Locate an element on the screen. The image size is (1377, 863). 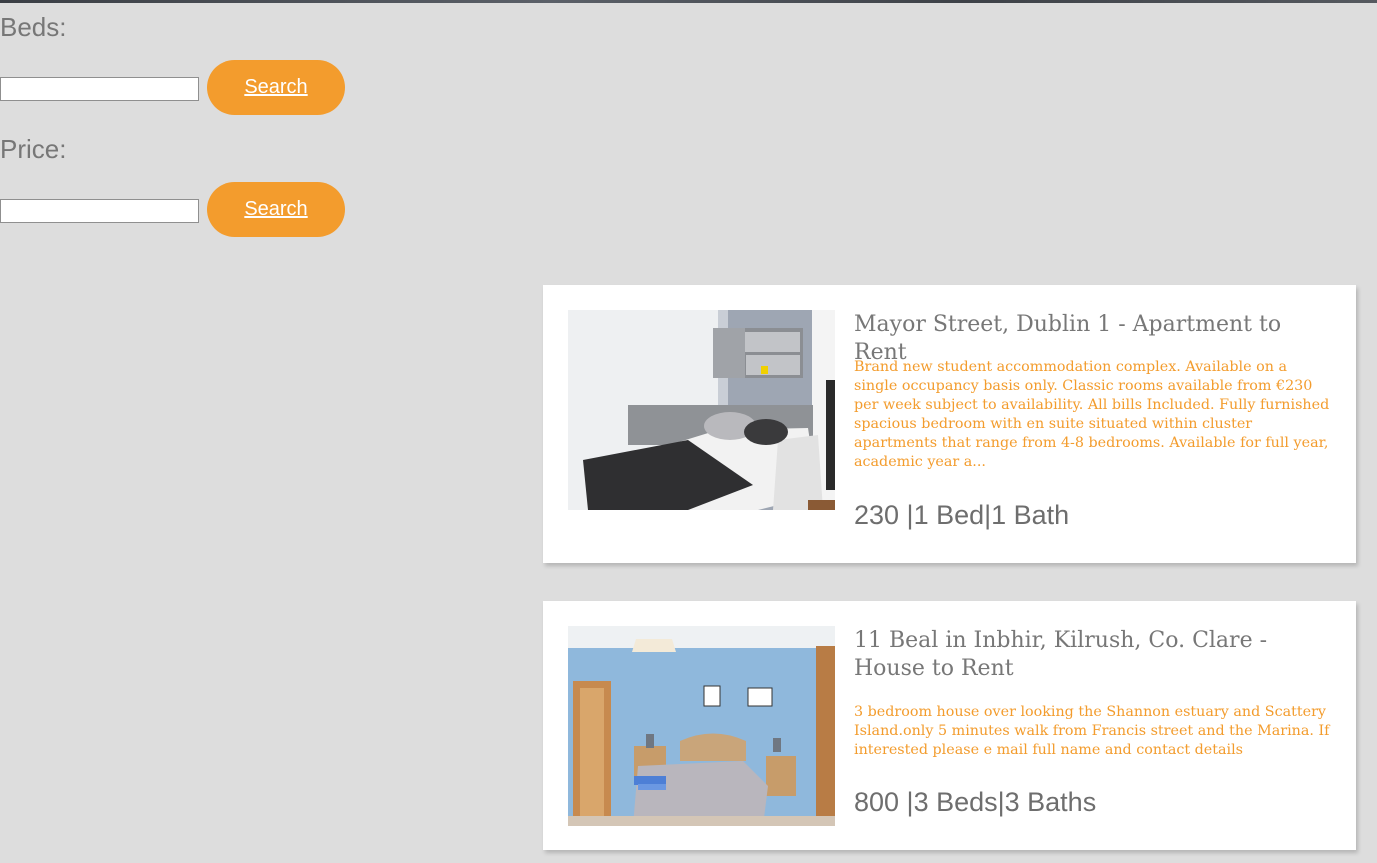
listing-meta: 230 |1 Bed|1 Bath is located at coordinates (962, 515).